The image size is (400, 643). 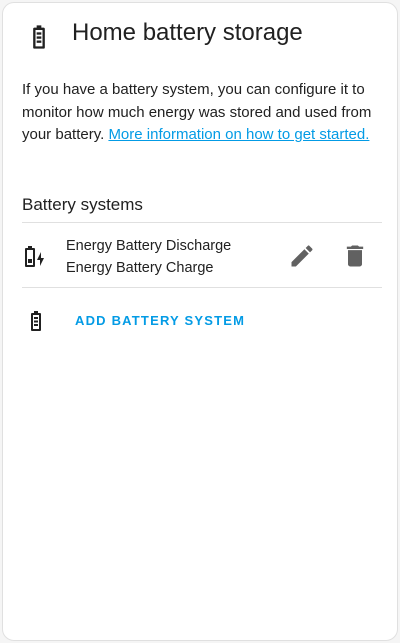 I want to click on add-battery-system-button: ADD BATTERY SYSTEM, so click(x=160, y=321).